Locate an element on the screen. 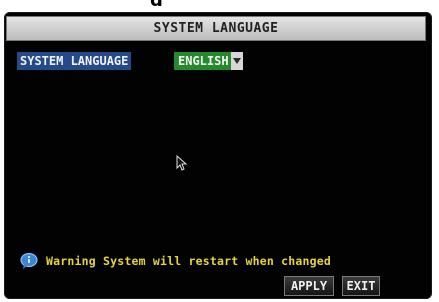 The height and width of the screenshot is (302, 439). system-language-label: SYSTEM LANGUAGE is located at coordinates (74, 61).